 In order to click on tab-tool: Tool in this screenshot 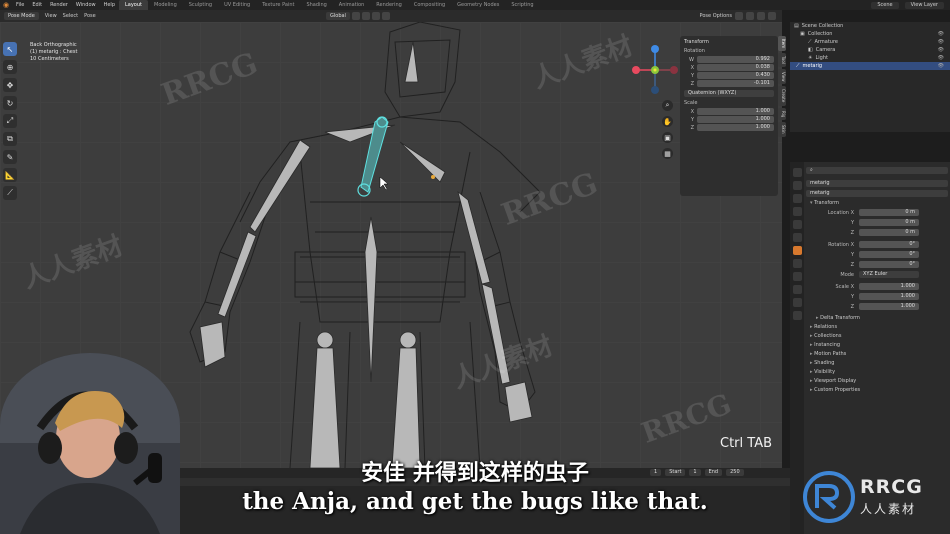, I will do `click(782, 60)`.